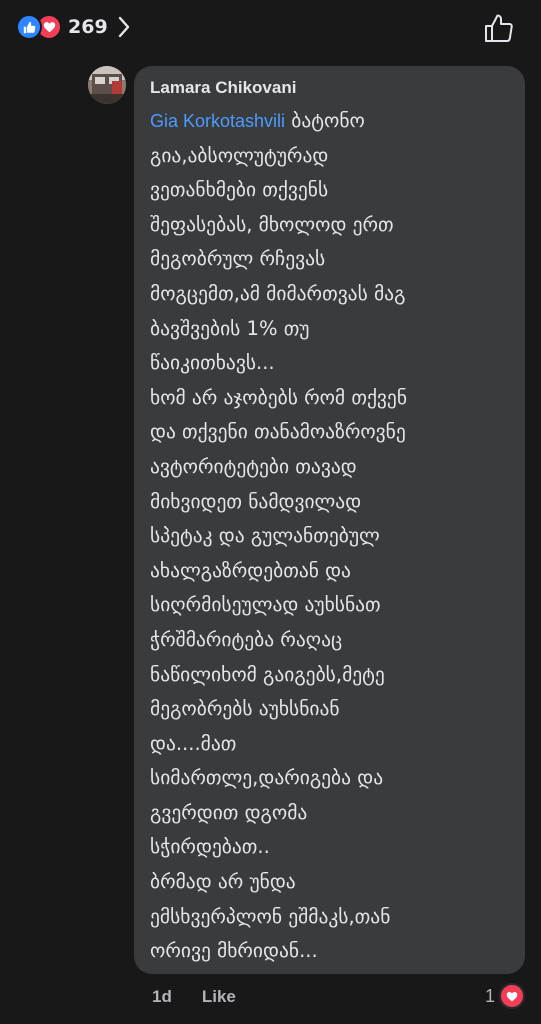 Image resolution: width=541 pixels, height=1024 pixels. Describe the element at coordinates (256, 501) in the screenshot. I see `comment-line: მიხვიდეთ ნამდვილად` at that location.